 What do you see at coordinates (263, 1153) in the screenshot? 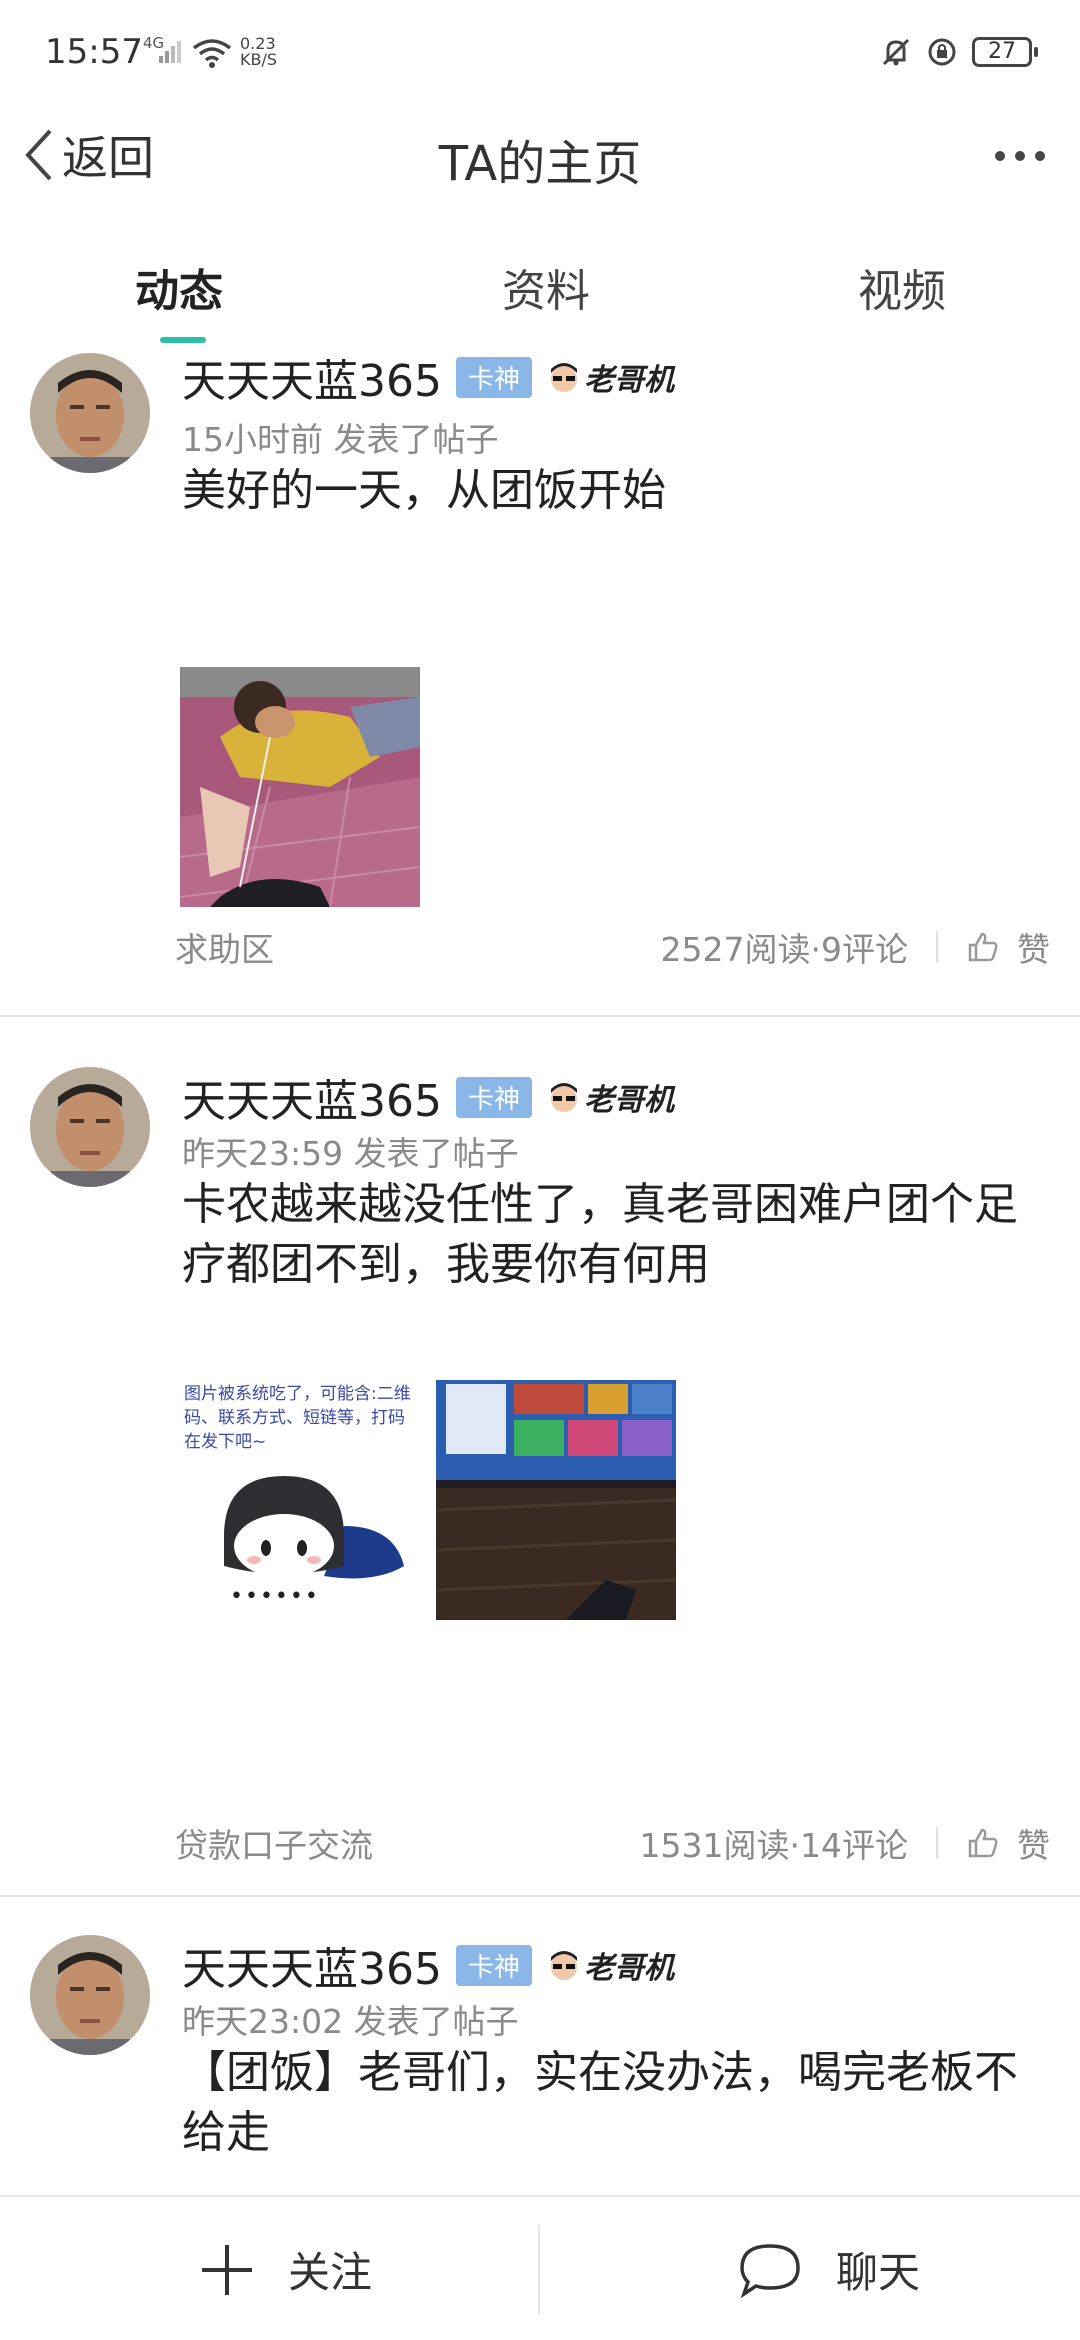
I see `post-time: 昨天23:59` at bounding box center [263, 1153].